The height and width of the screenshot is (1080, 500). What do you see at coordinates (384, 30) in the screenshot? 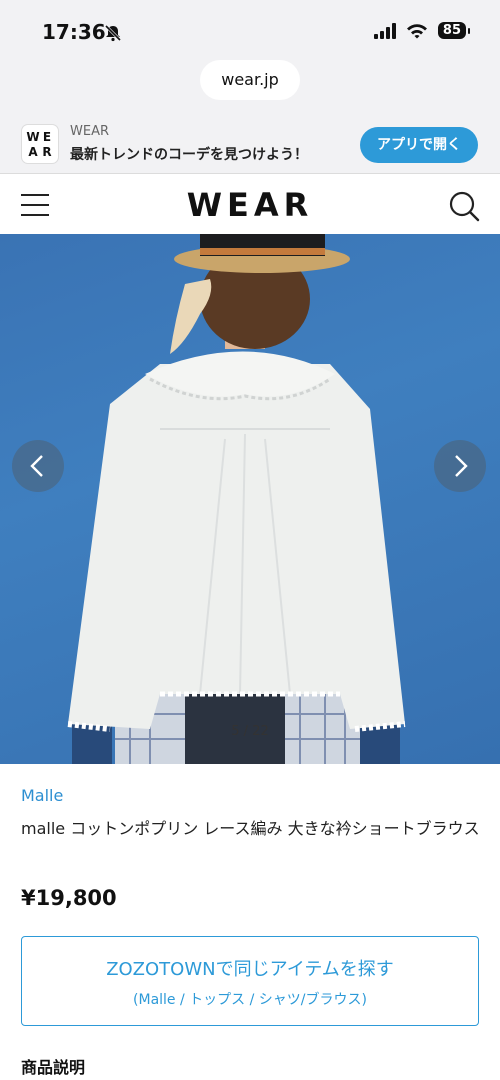
I see `cellular-signal-icon` at bounding box center [384, 30].